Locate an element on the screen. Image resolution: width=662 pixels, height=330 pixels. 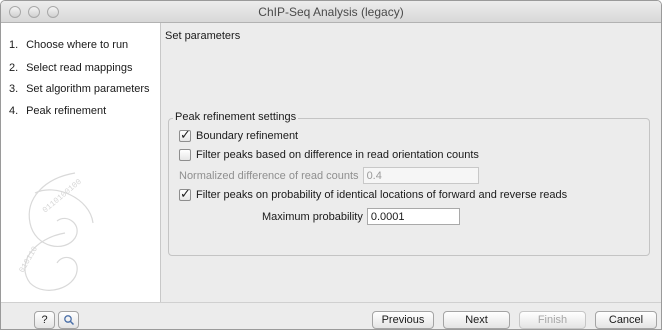
boundary-refinement-checkbox: ✓ is located at coordinates (185, 134).